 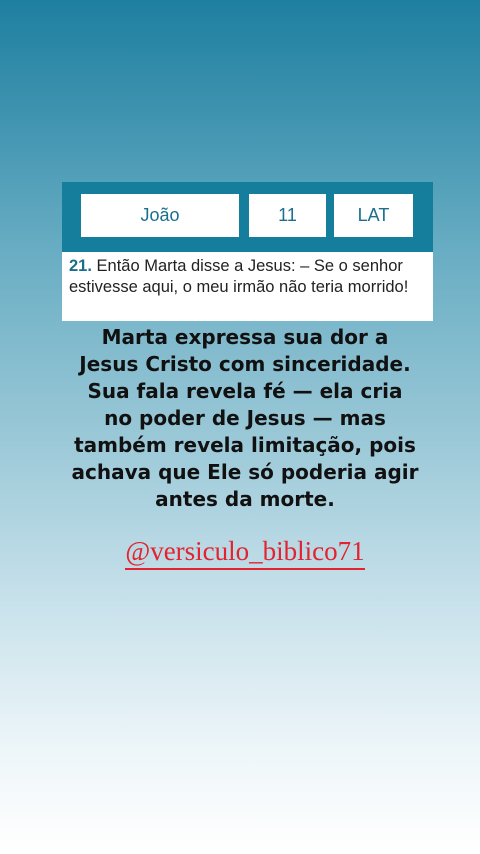 What do you see at coordinates (160, 215) in the screenshot?
I see `book-selector-button: João` at bounding box center [160, 215].